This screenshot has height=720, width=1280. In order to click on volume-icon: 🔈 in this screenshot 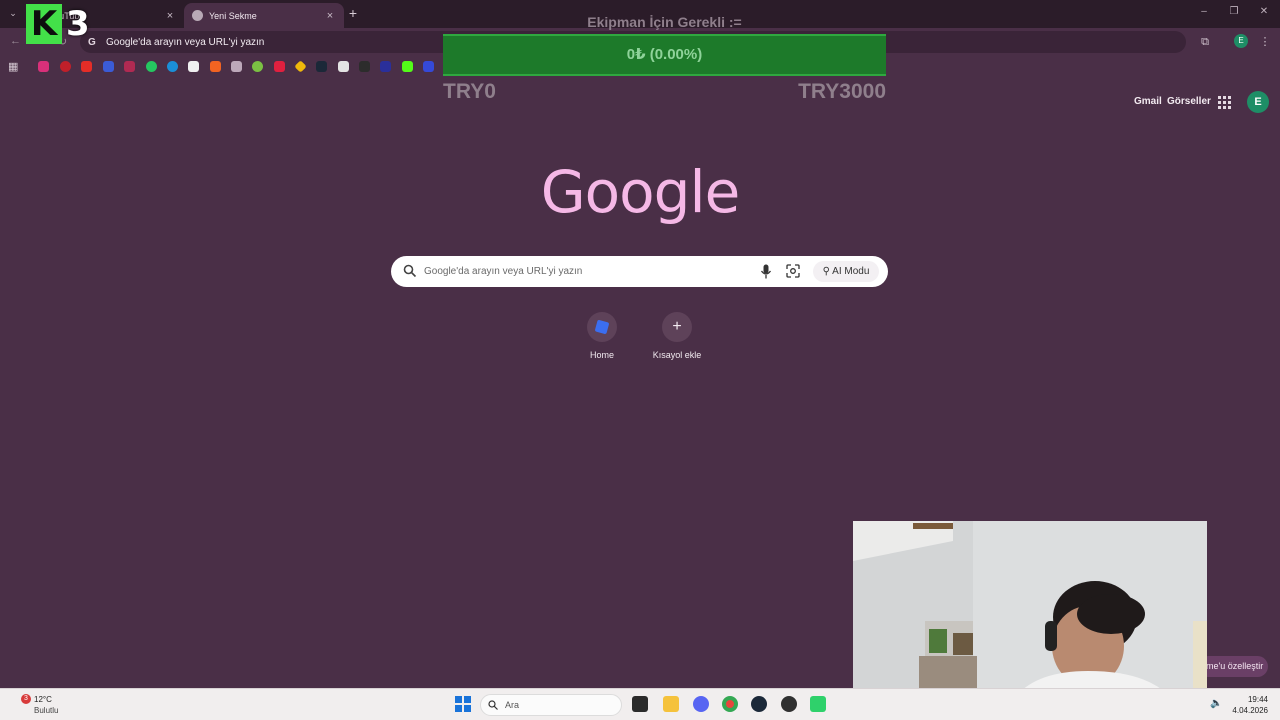, I will do `click(1216, 703)`.